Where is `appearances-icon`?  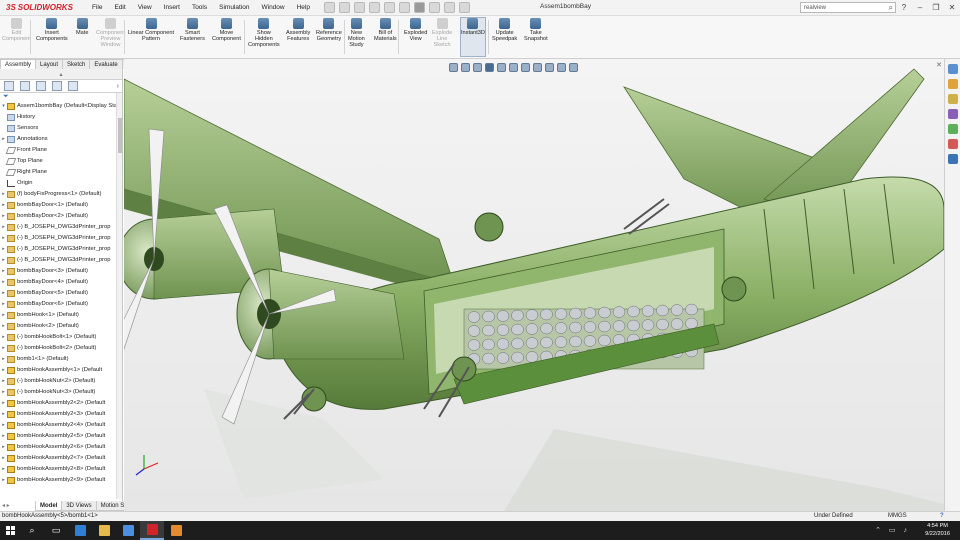 appearances-icon is located at coordinates (952, 129).